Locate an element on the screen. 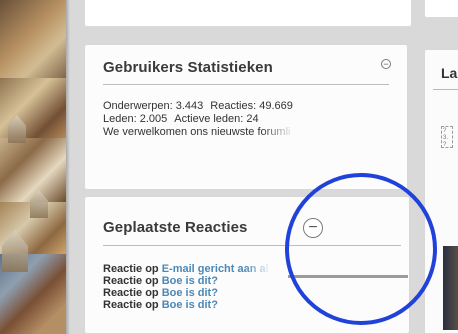  top-content-strip is located at coordinates (248, 13).